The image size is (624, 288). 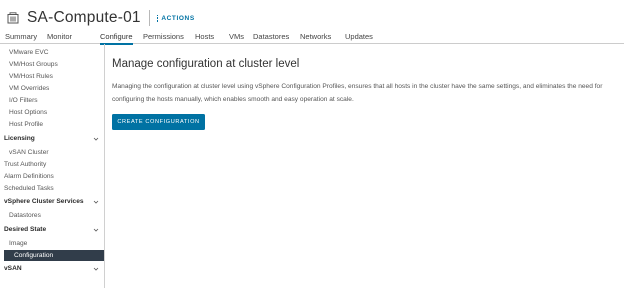 I want to click on tab-summary: Summary, so click(x=21, y=38).